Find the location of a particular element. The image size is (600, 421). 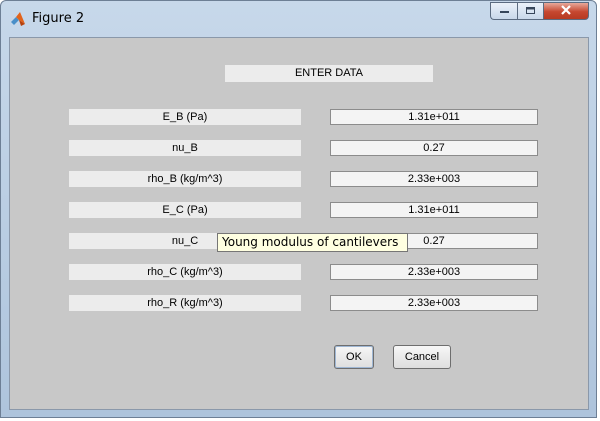

minimize-button is located at coordinates (503, 11).